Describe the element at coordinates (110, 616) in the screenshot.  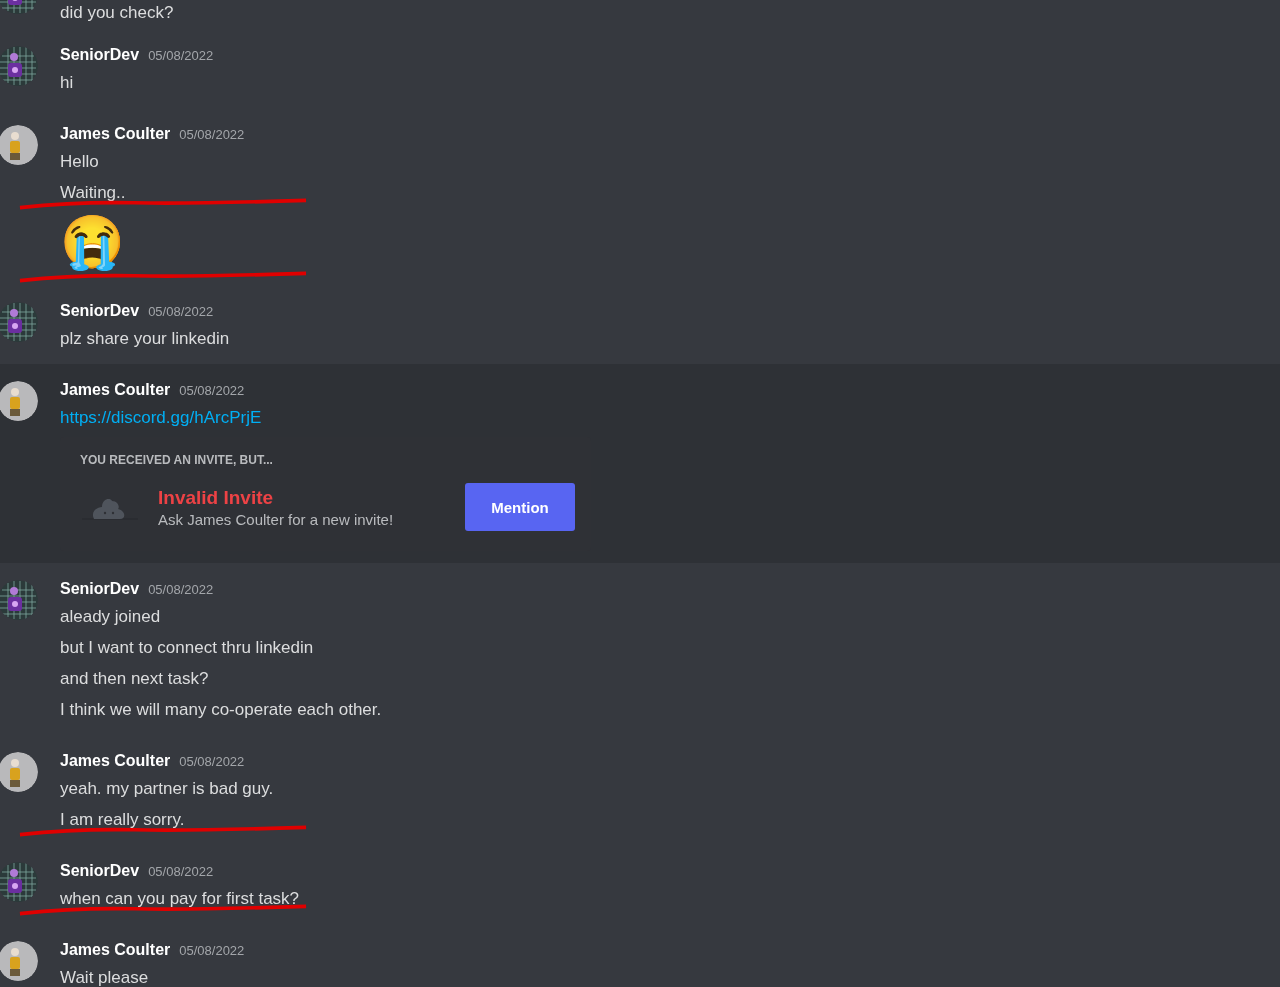
I see `message-text: aleady joined` at that location.